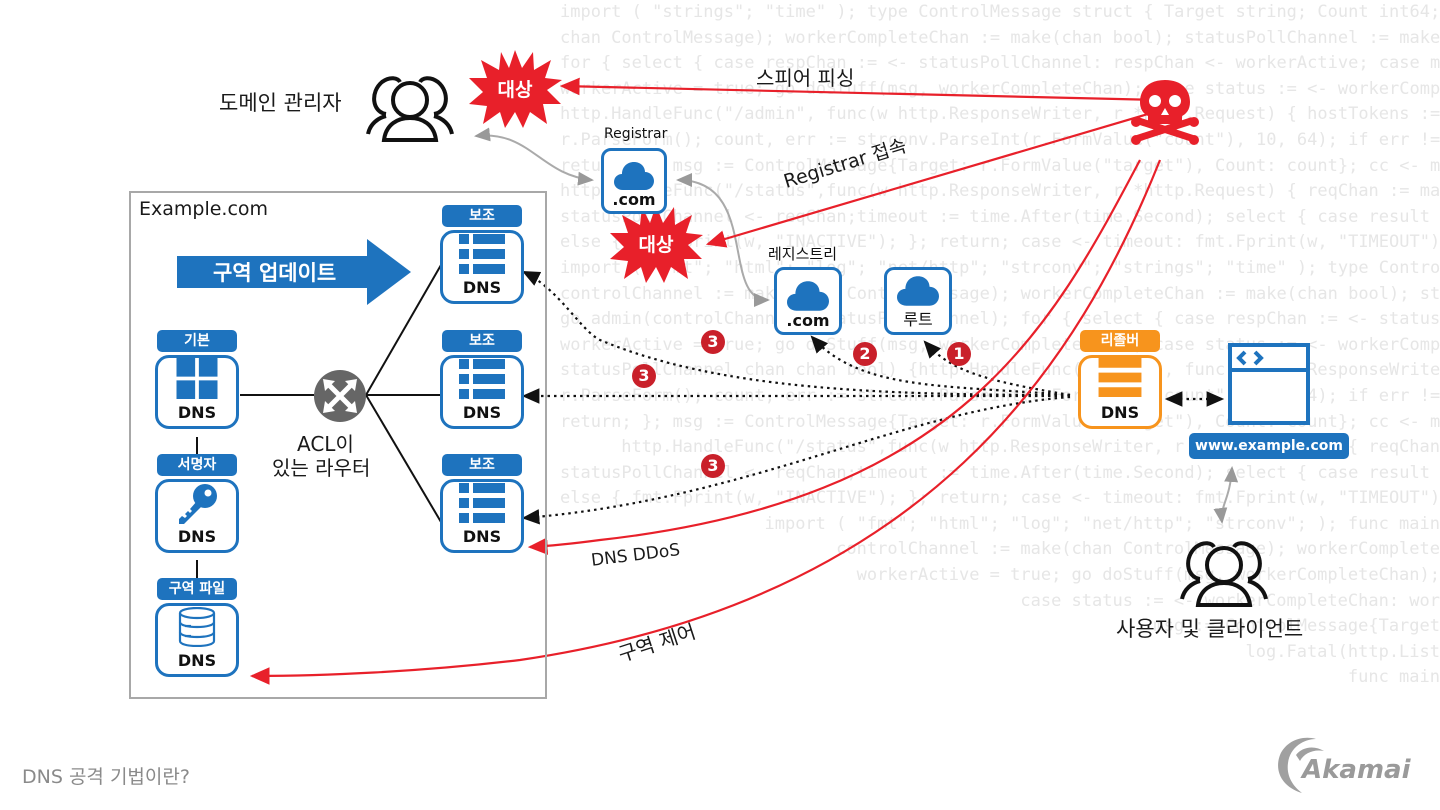 Image resolution: width=1440 pixels, height=810 pixels. What do you see at coordinates (1120, 341) in the screenshot?
I see `resolver-dns-tag: 리졸버` at bounding box center [1120, 341].